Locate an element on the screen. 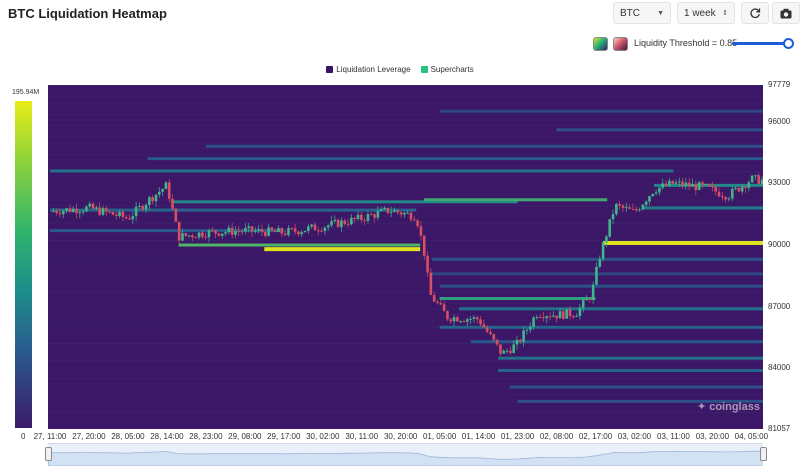  palette-rose-button is located at coordinates (620, 44).